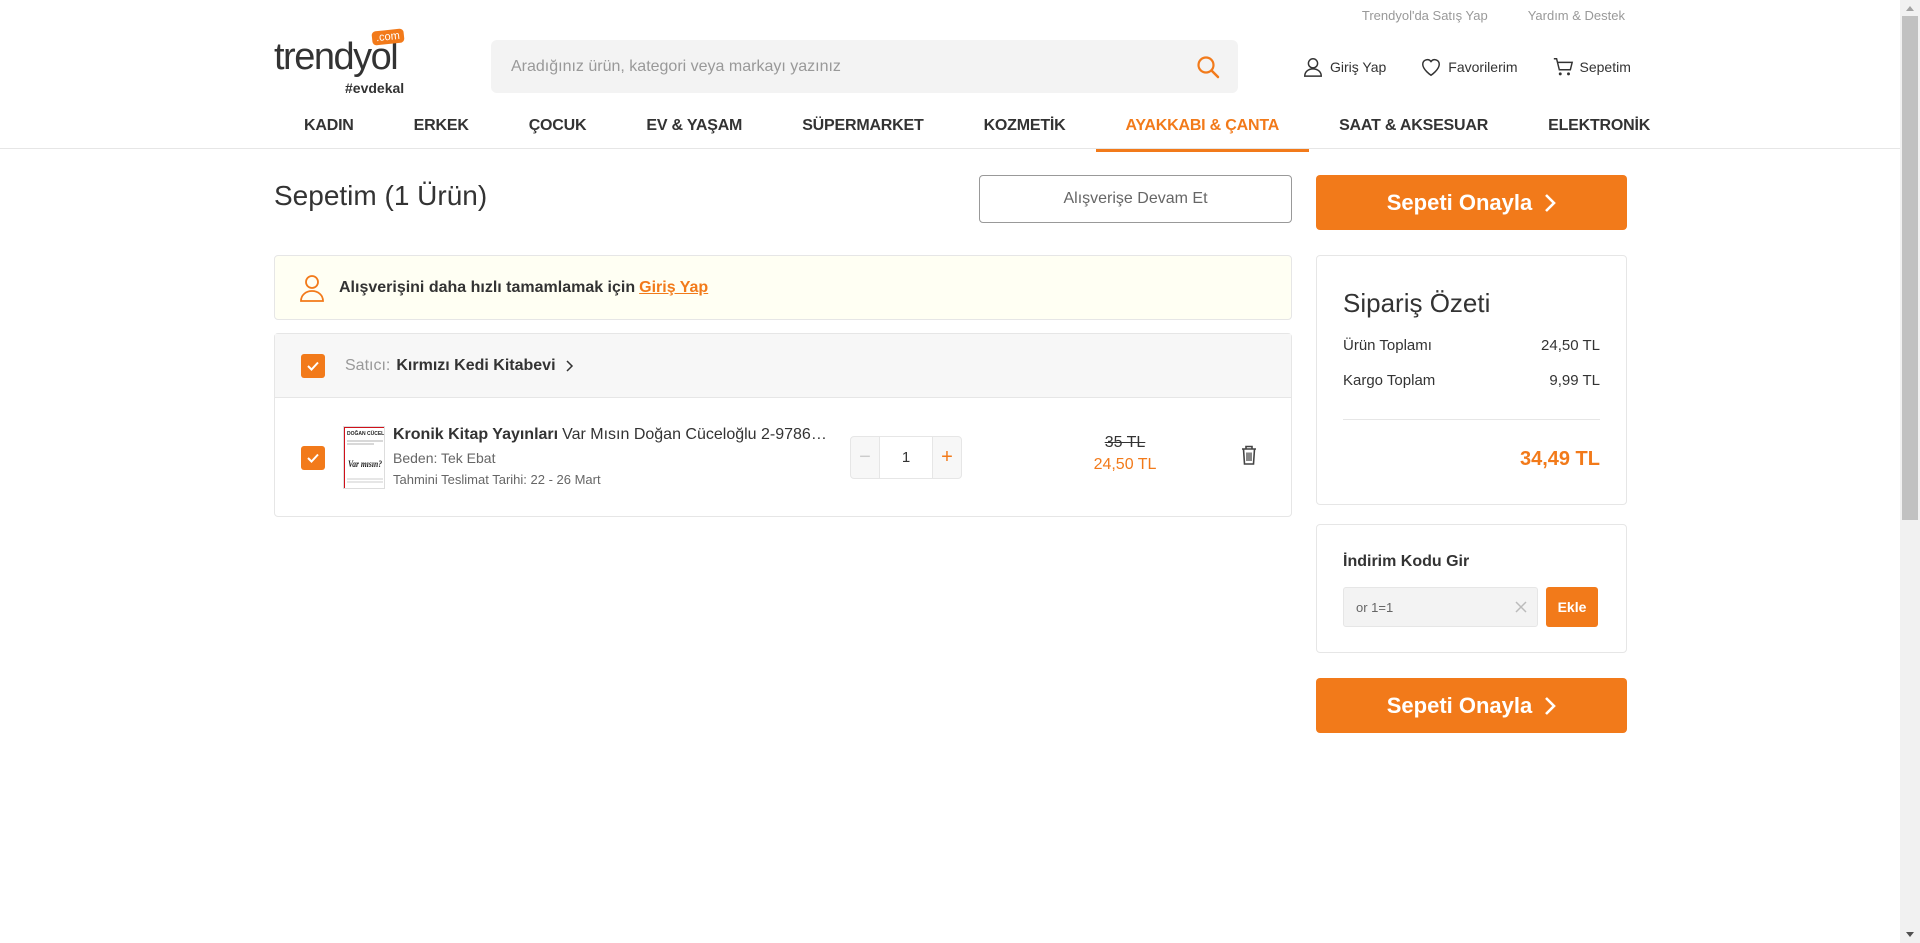 Image resolution: width=1920 pixels, height=943 pixels. I want to click on trendyol-logo: trendyol .com #evdekal, so click(344, 62).